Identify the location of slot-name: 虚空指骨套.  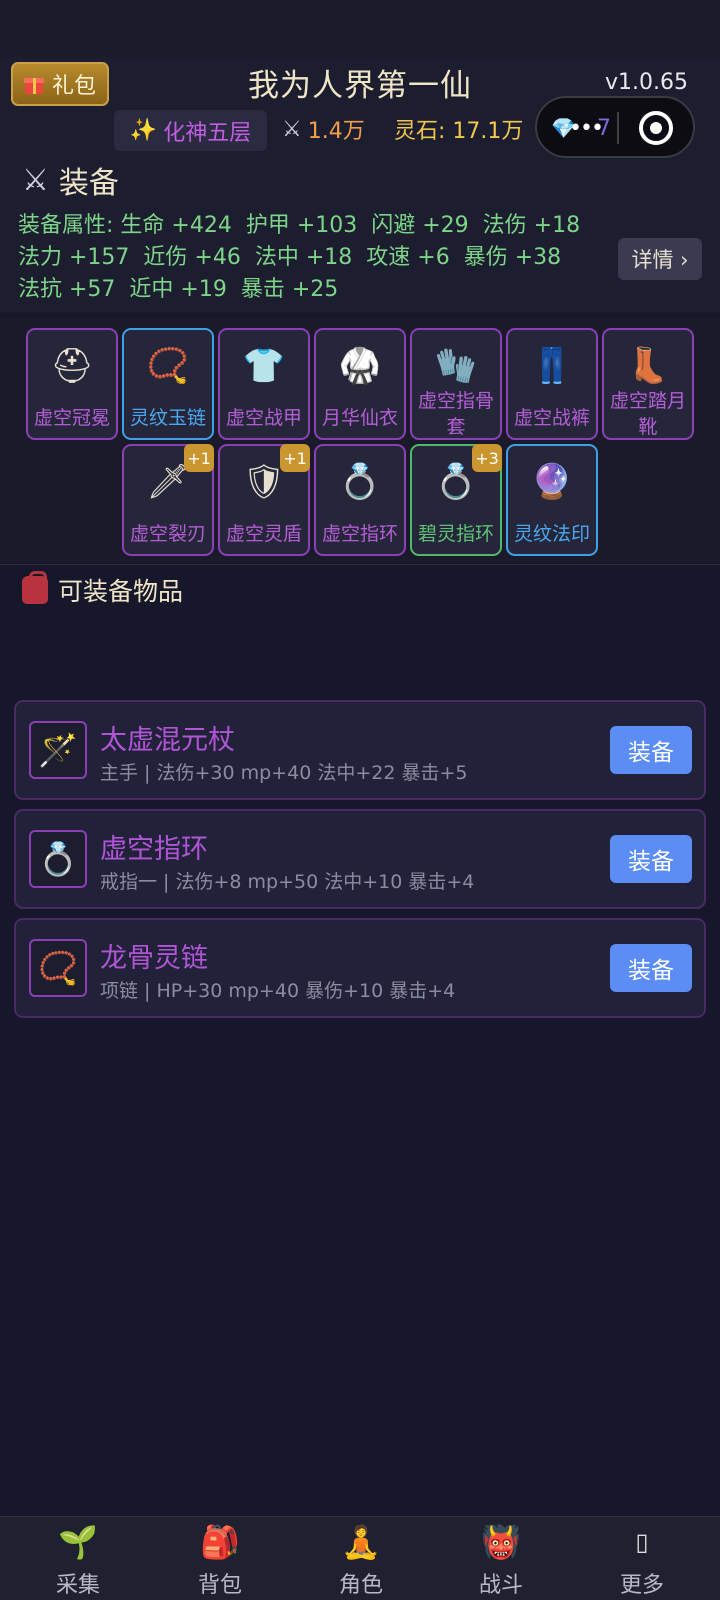
(456, 414).